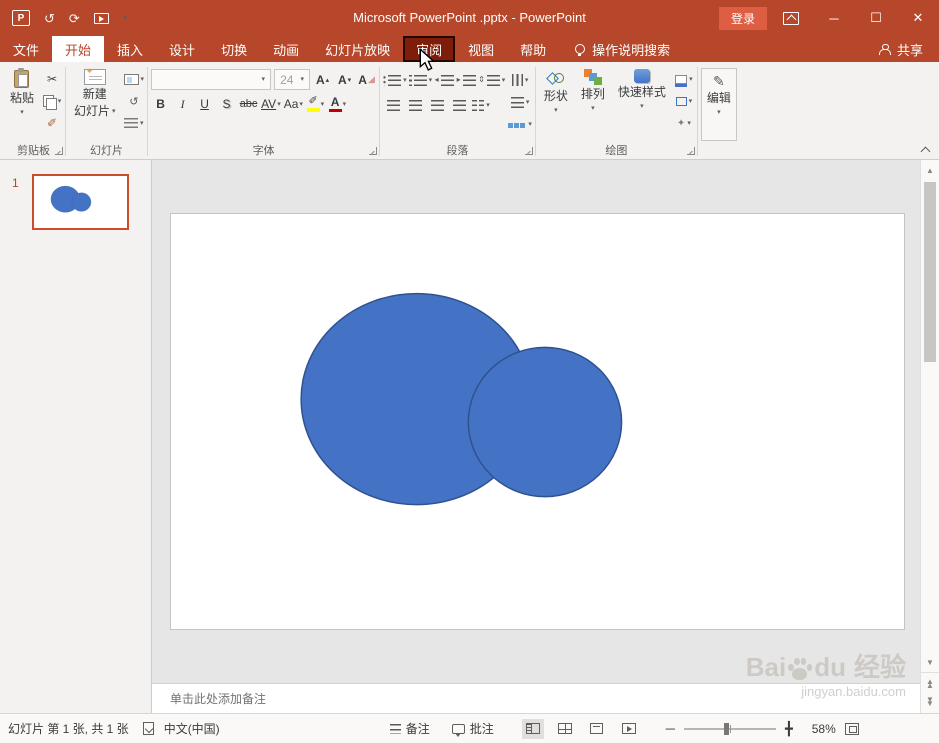 The image size is (939, 743). I want to click on vertical-scrollbar: ▲ ▼ ▲ ▲ ▼ ▼, so click(929, 436).